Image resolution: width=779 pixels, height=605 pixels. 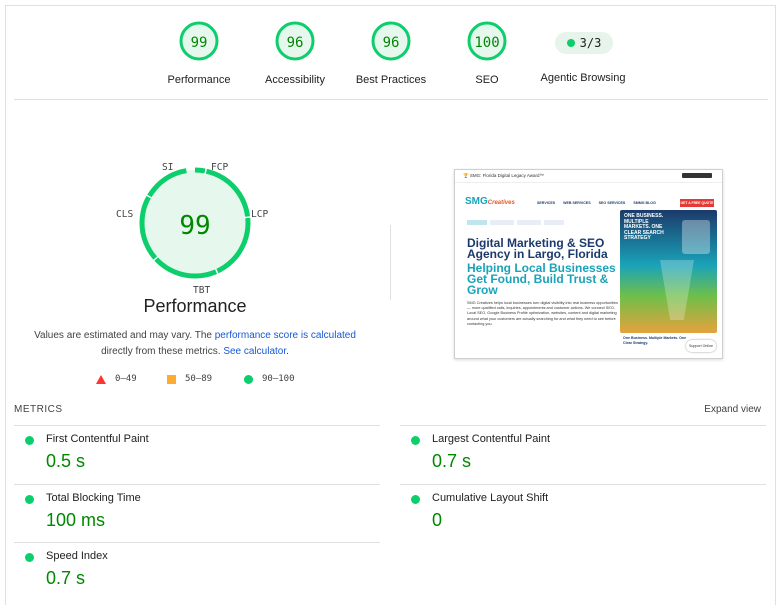 I want to click on nav-item: SEO SERVICES, so click(x=612, y=203).